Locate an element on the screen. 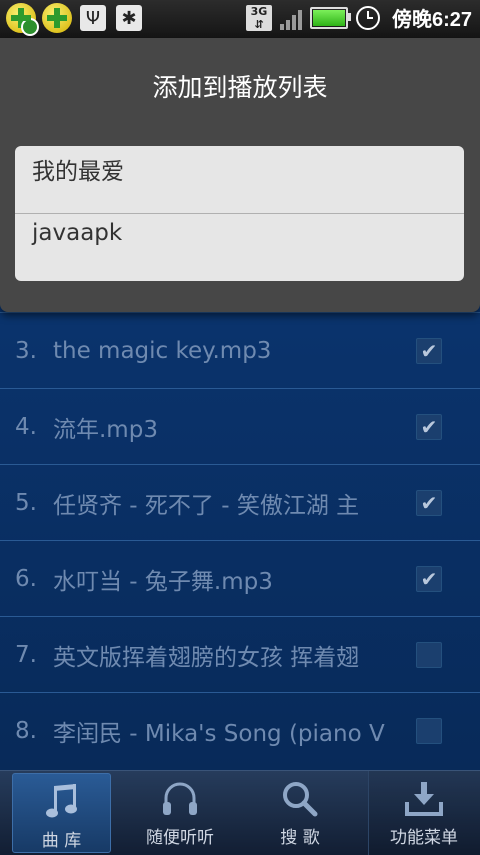 The width and height of the screenshot is (480, 855). tab-function-menu: 功能菜单 is located at coordinates (424, 813).